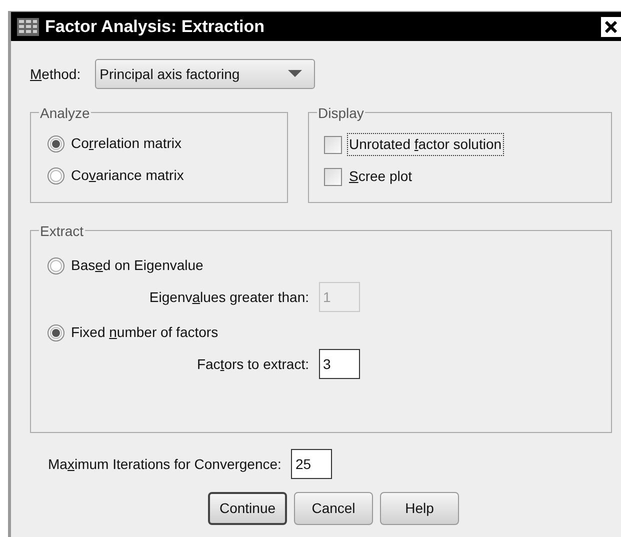 Image resolution: width=621 pixels, height=537 pixels. Describe the element at coordinates (311, 464) in the screenshot. I see `max-iterations-field: 25` at that location.